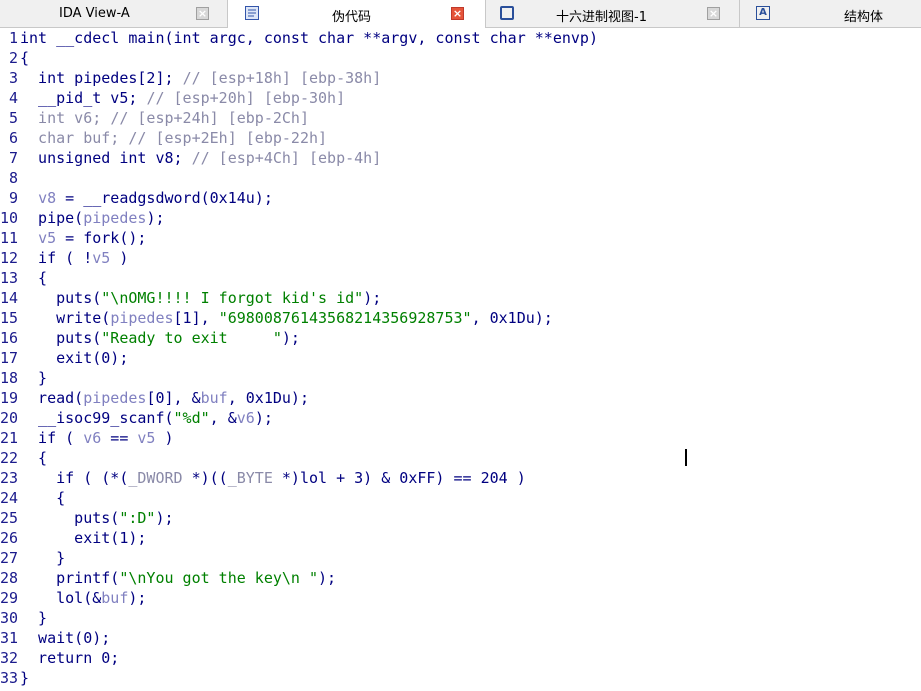  What do you see at coordinates (460, 498) in the screenshot?
I see `code-line: 24 {` at bounding box center [460, 498].